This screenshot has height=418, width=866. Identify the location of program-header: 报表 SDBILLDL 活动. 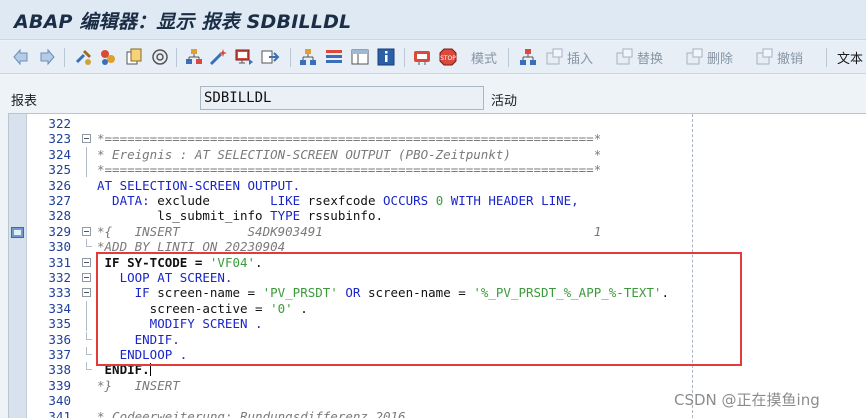
(433, 99).